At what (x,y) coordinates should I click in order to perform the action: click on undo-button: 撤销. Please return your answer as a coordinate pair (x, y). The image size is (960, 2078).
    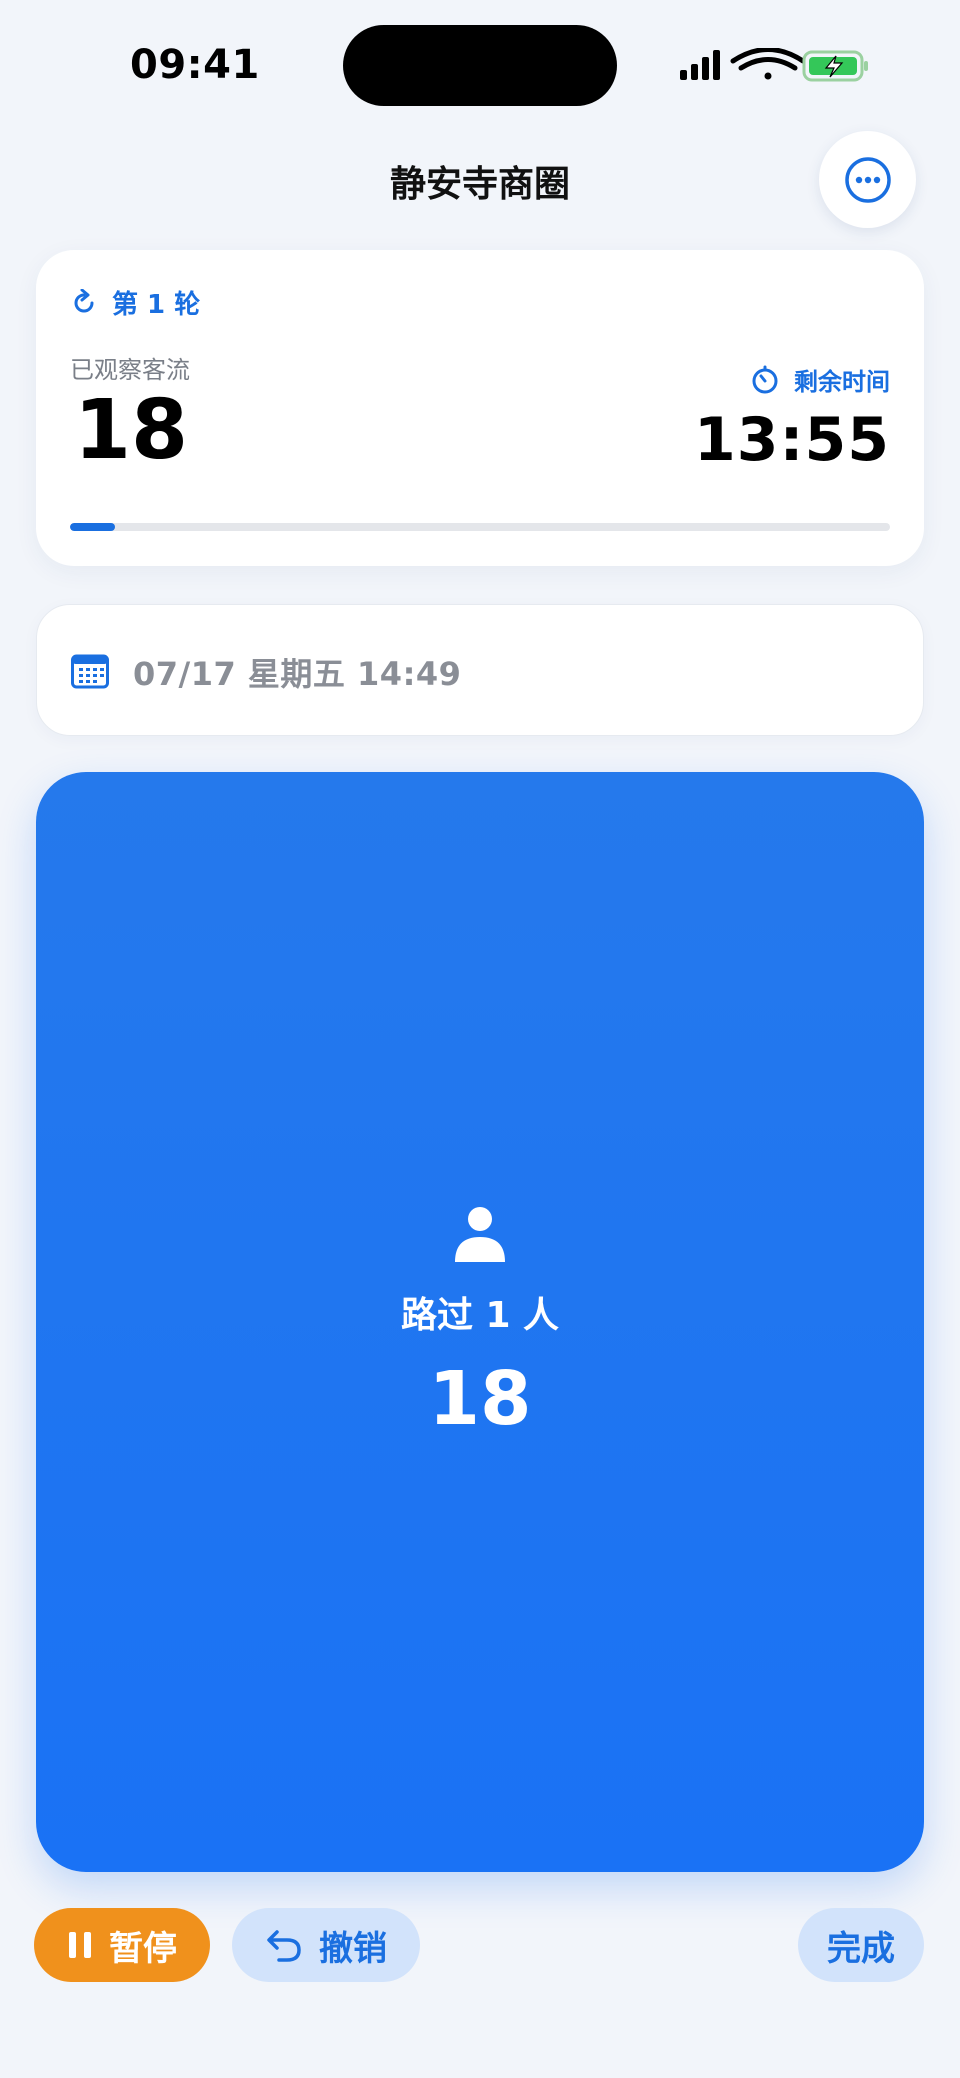
    Looking at the image, I should click on (326, 1945).